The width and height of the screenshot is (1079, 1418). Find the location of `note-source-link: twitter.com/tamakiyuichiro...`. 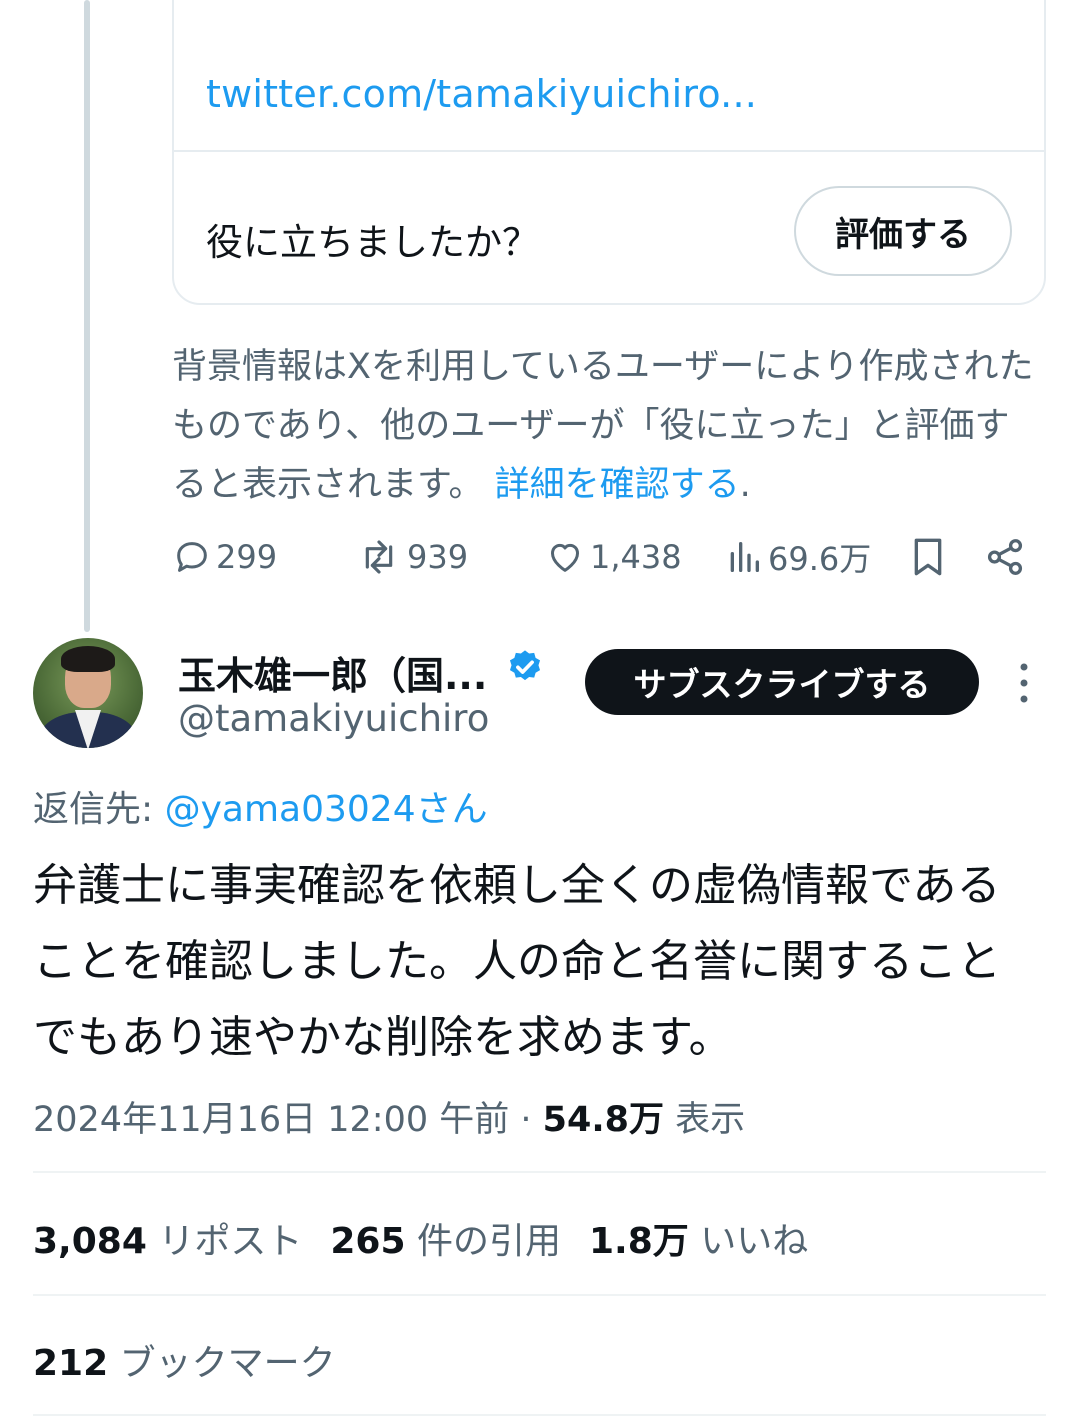

note-source-link: twitter.com/tamakiyuichiro... is located at coordinates (481, 94).